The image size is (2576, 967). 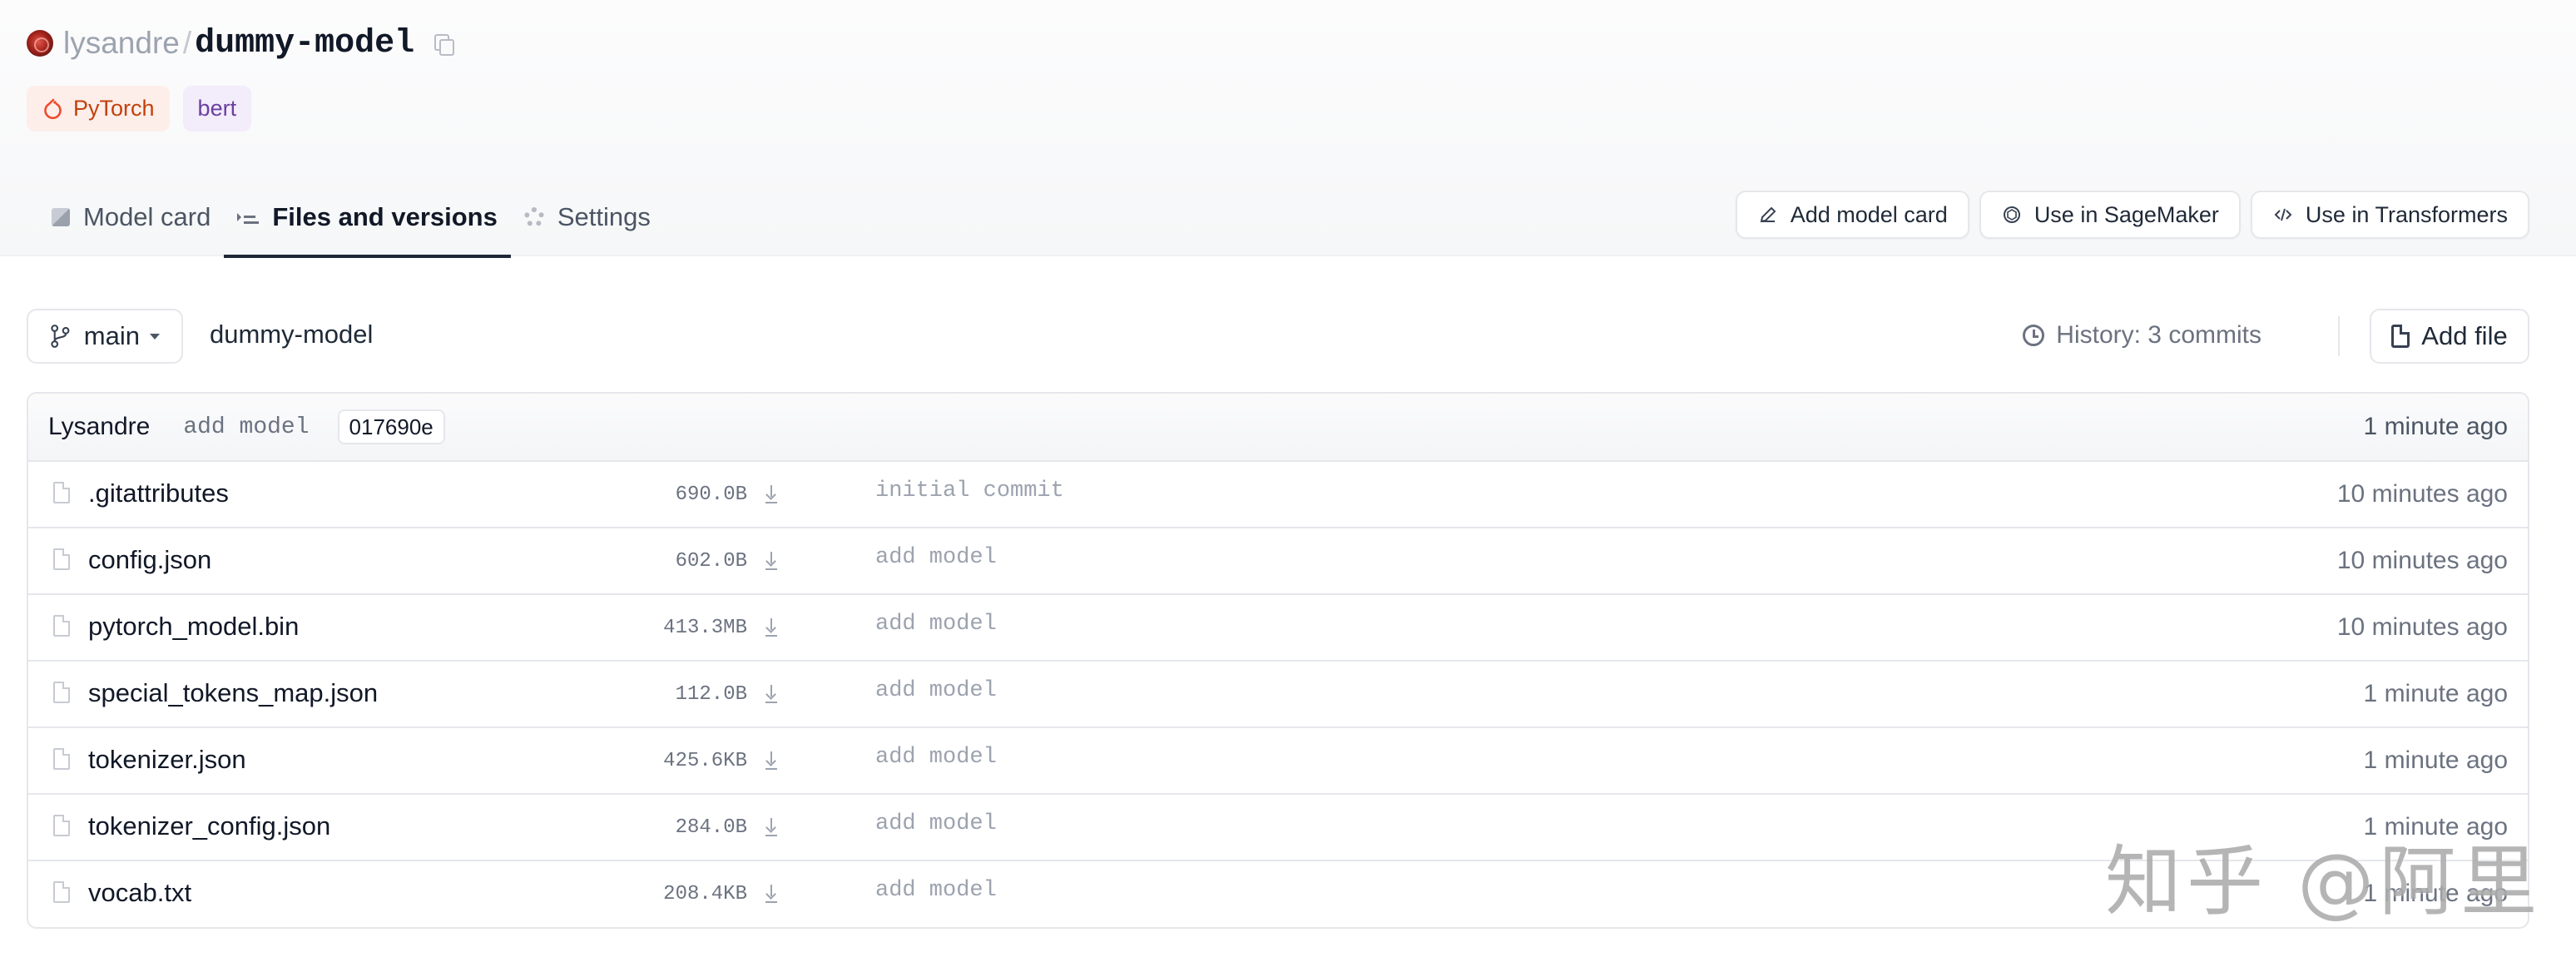 I want to click on add-file-button: Add file, so click(x=2449, y=336).